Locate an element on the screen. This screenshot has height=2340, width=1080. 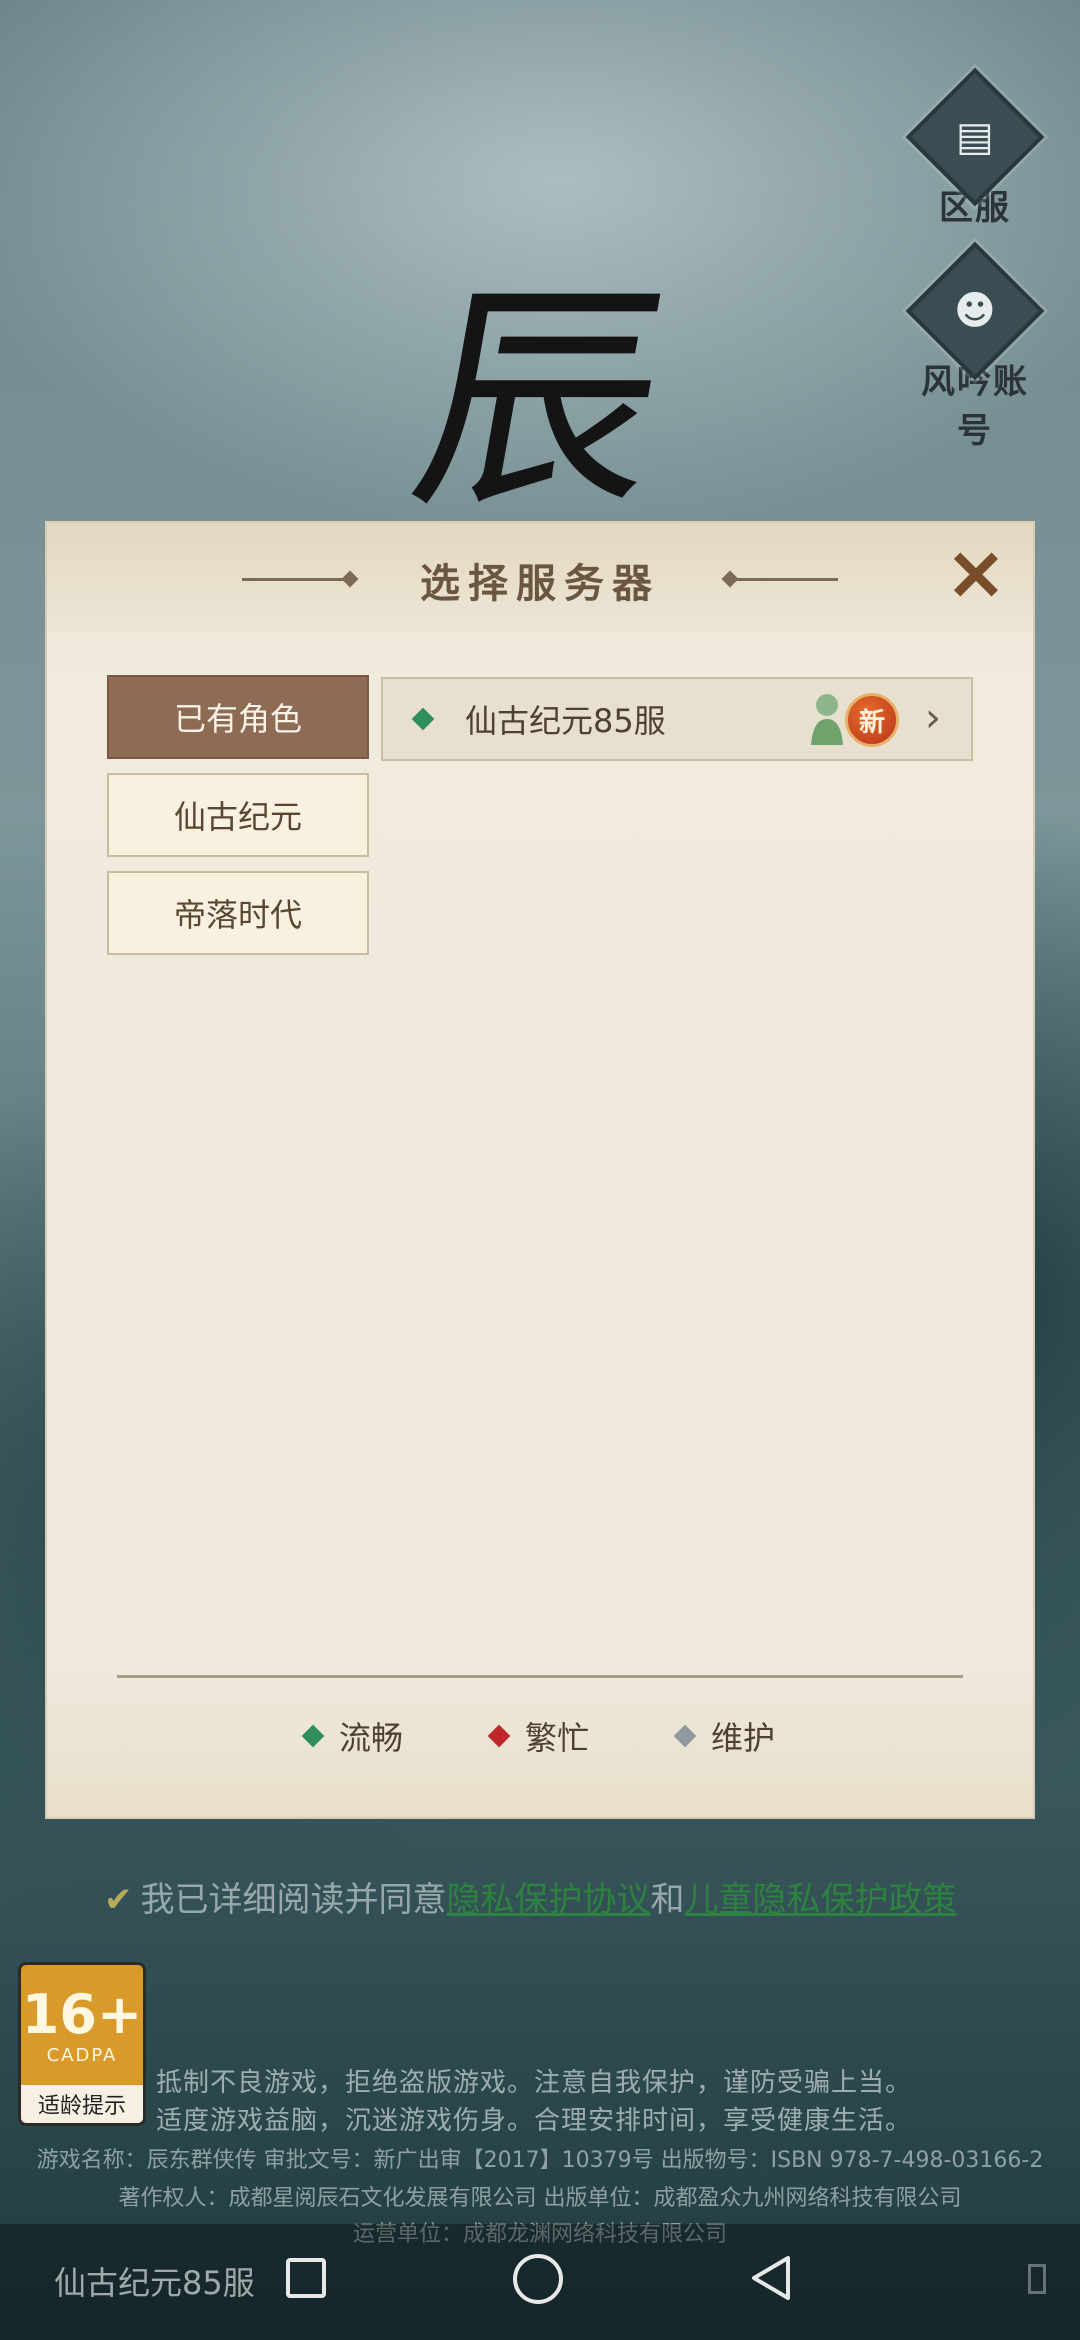
server-name: 仙古纪元85服 is located at coordinates (565, 721).